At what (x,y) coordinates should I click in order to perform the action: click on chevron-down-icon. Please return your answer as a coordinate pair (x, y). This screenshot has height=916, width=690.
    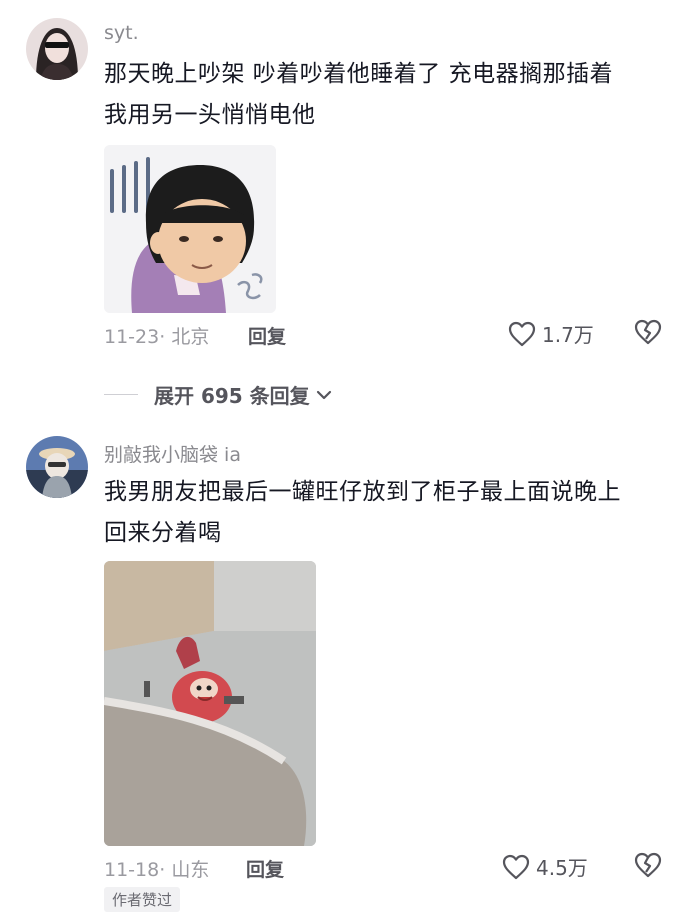
    Looking at the image, I should click on (323, 394).